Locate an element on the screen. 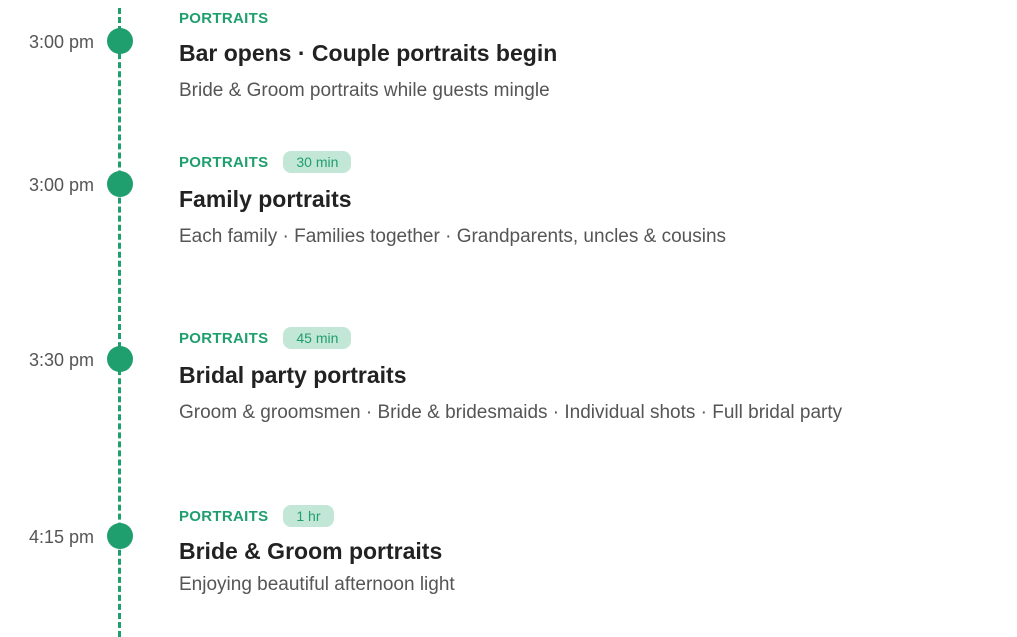 This screenshot has width=1017, height=637. event-meta: PORTRAITS 30 min is located at coordinates (265, 162).